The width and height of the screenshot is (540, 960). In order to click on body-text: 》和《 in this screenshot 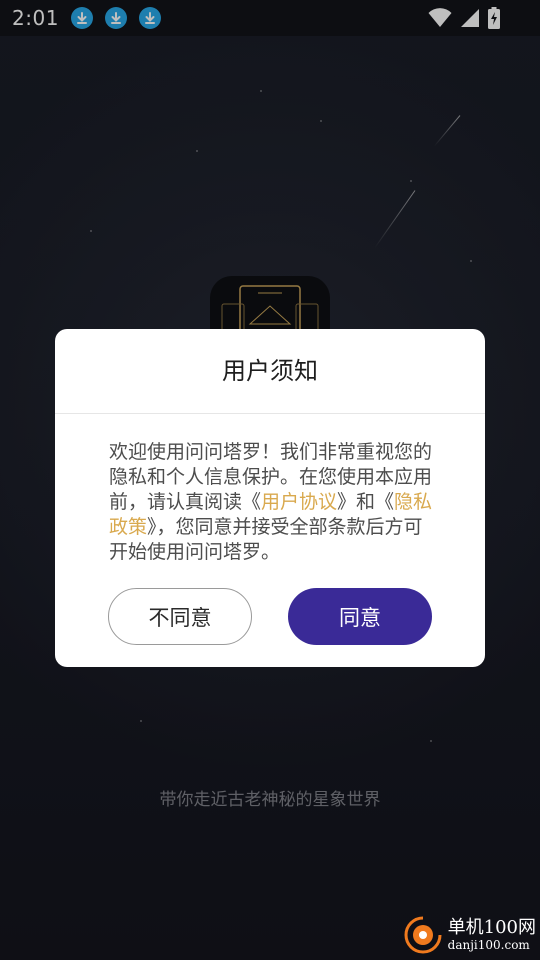, I will do `click(366, 502)`.